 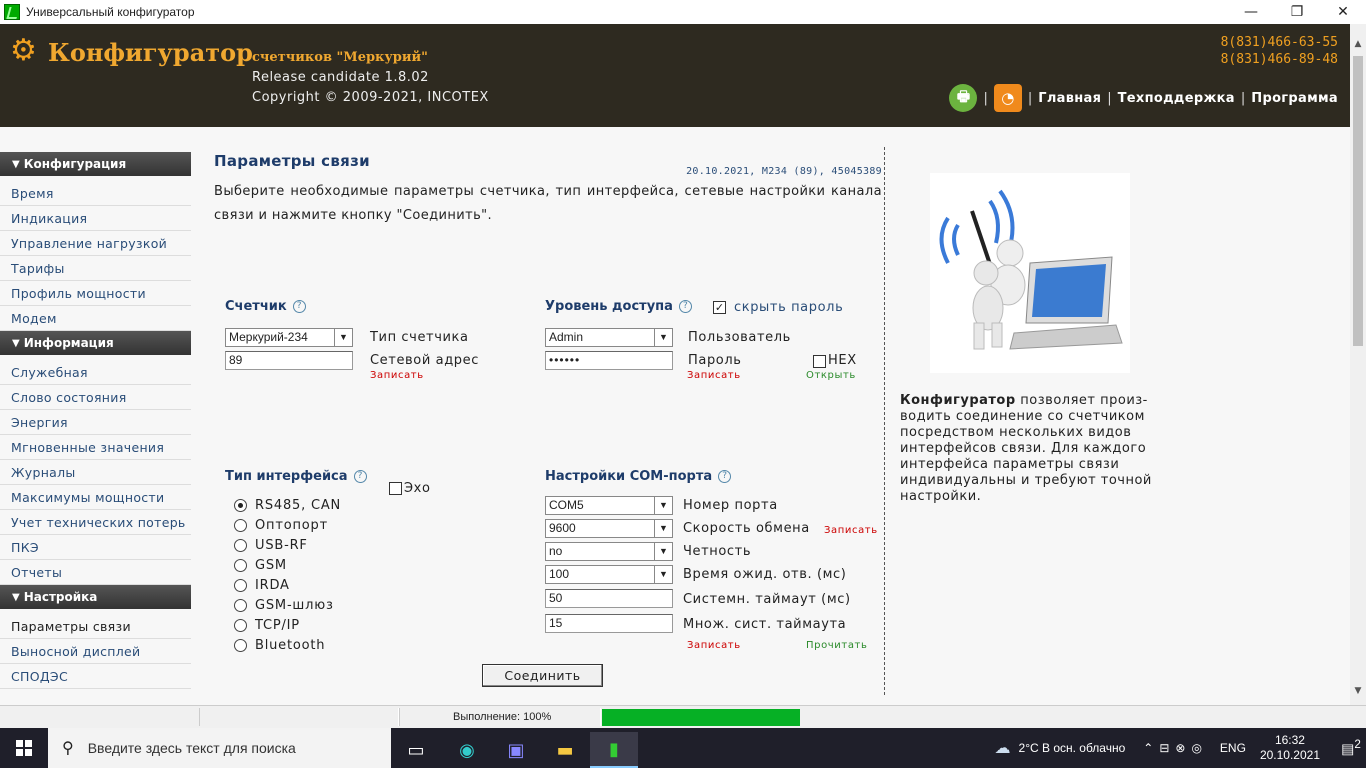 I want to click on port-select: COM5 ▼, so click(x=609, y=505).